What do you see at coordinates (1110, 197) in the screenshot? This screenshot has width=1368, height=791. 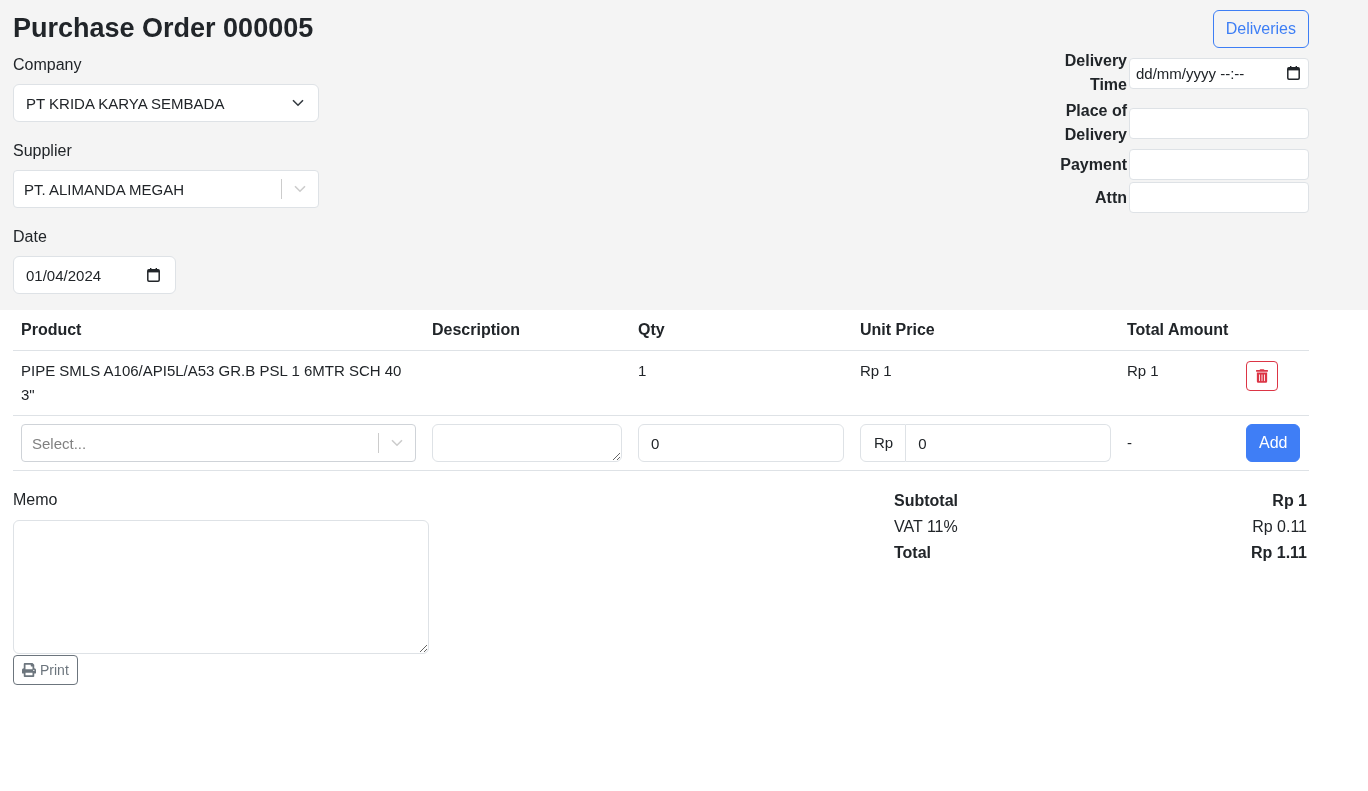 I see `field-label: Attn` at bounding box center [1110, 197].